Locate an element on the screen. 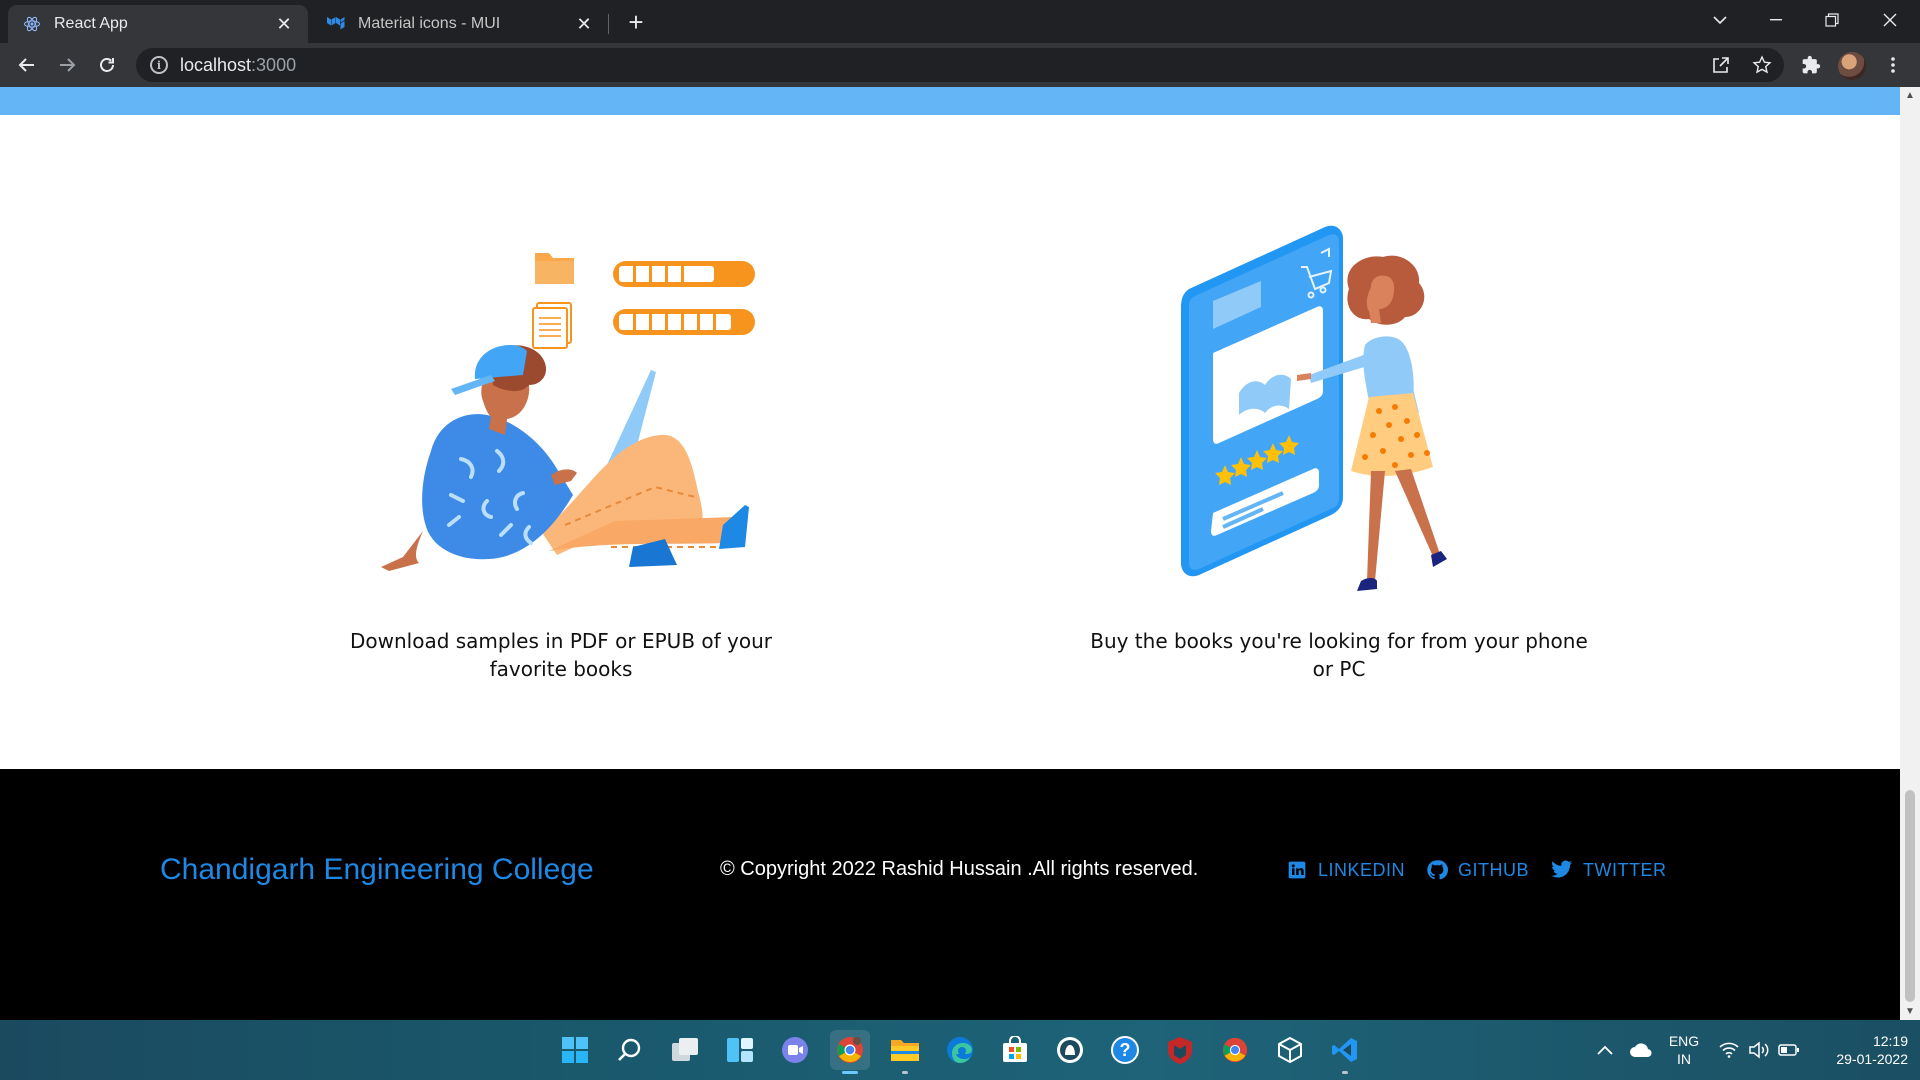 This screenshot has height=1080, width=1920. back-button is located at coordinates (27, 65).